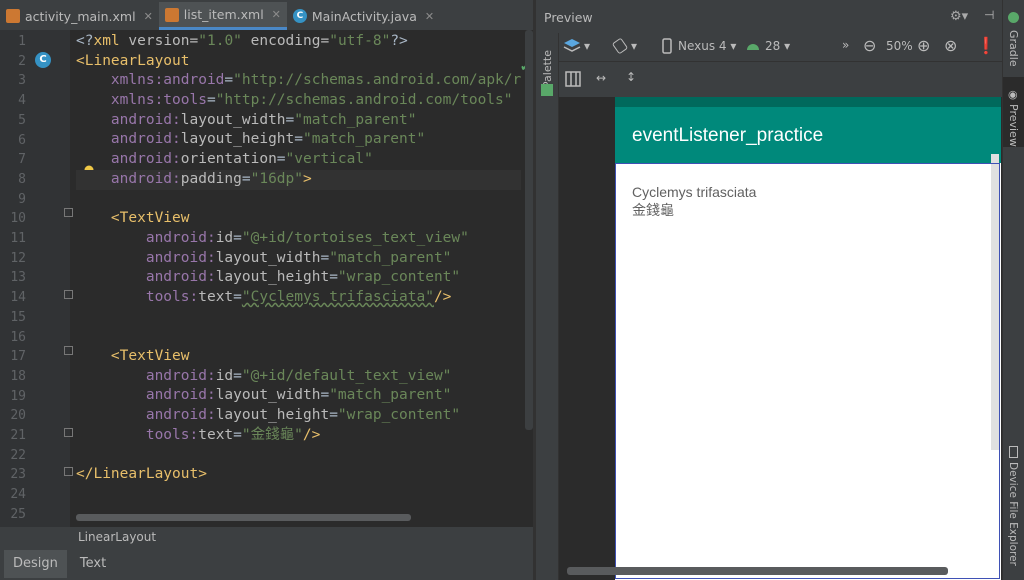 This screenshot has width=1024, height=580. Describe the element at coordinates (959, 16) in the screenshot. I see `gear-icon: ⚙▾` at that location.